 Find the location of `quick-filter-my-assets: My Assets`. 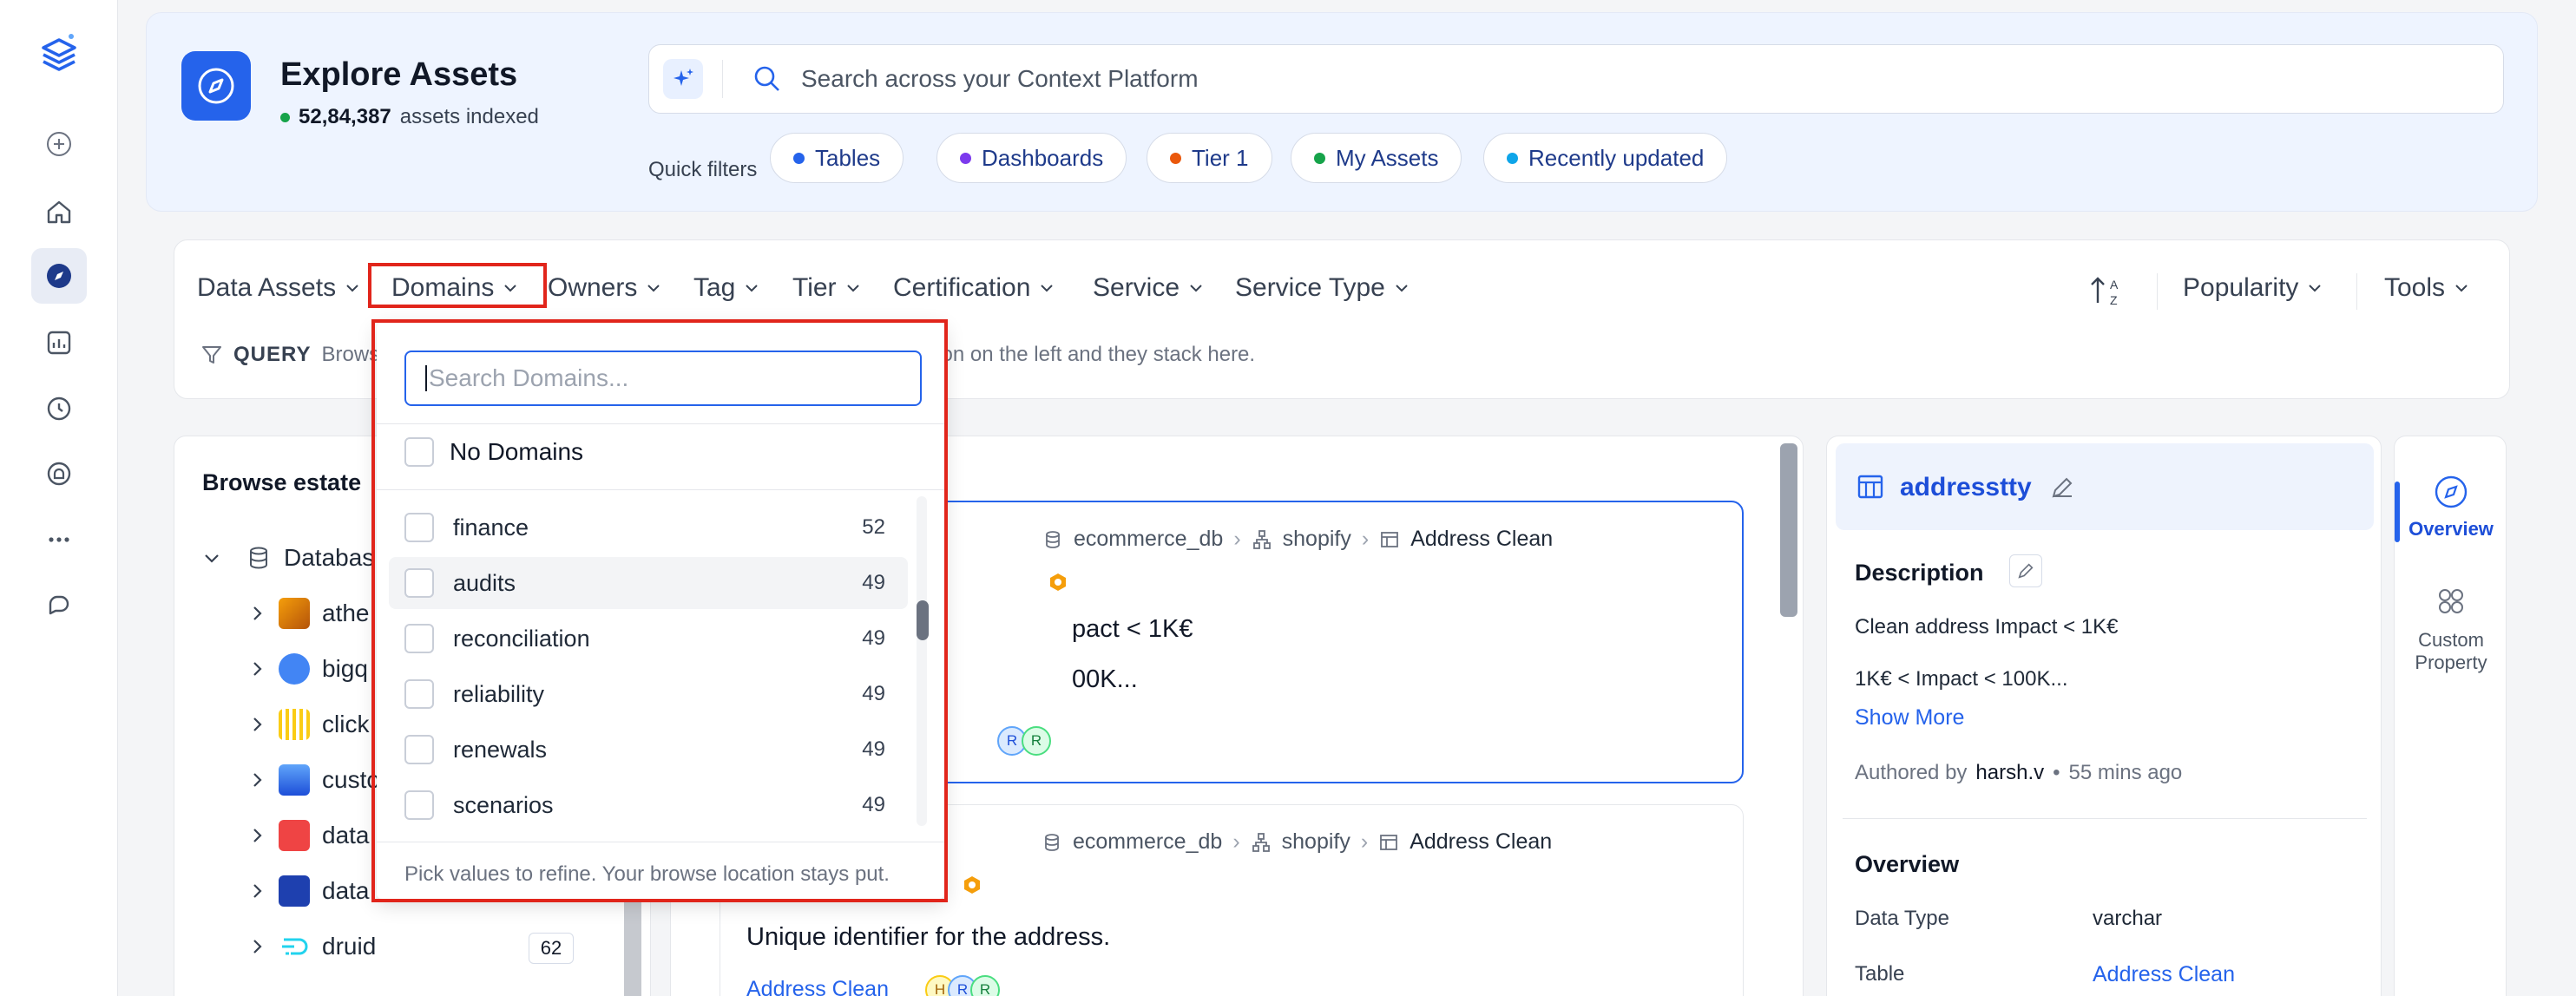

quick-filter-my-assets: My Assets is located at coordinates (1376, 158).